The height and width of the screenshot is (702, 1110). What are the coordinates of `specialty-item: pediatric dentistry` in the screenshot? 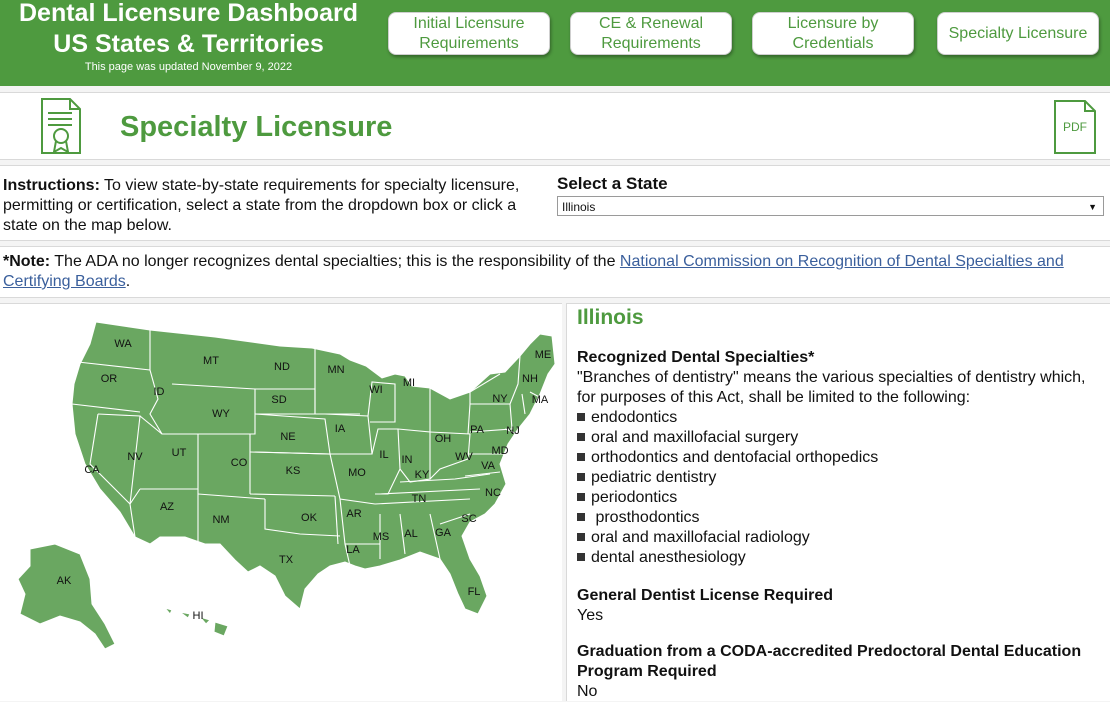 It's located at (837, 478).